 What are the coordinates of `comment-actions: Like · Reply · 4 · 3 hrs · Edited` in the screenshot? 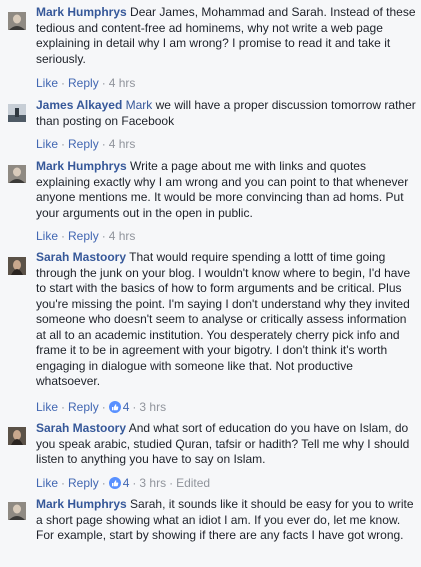 It's located at (123, 483).